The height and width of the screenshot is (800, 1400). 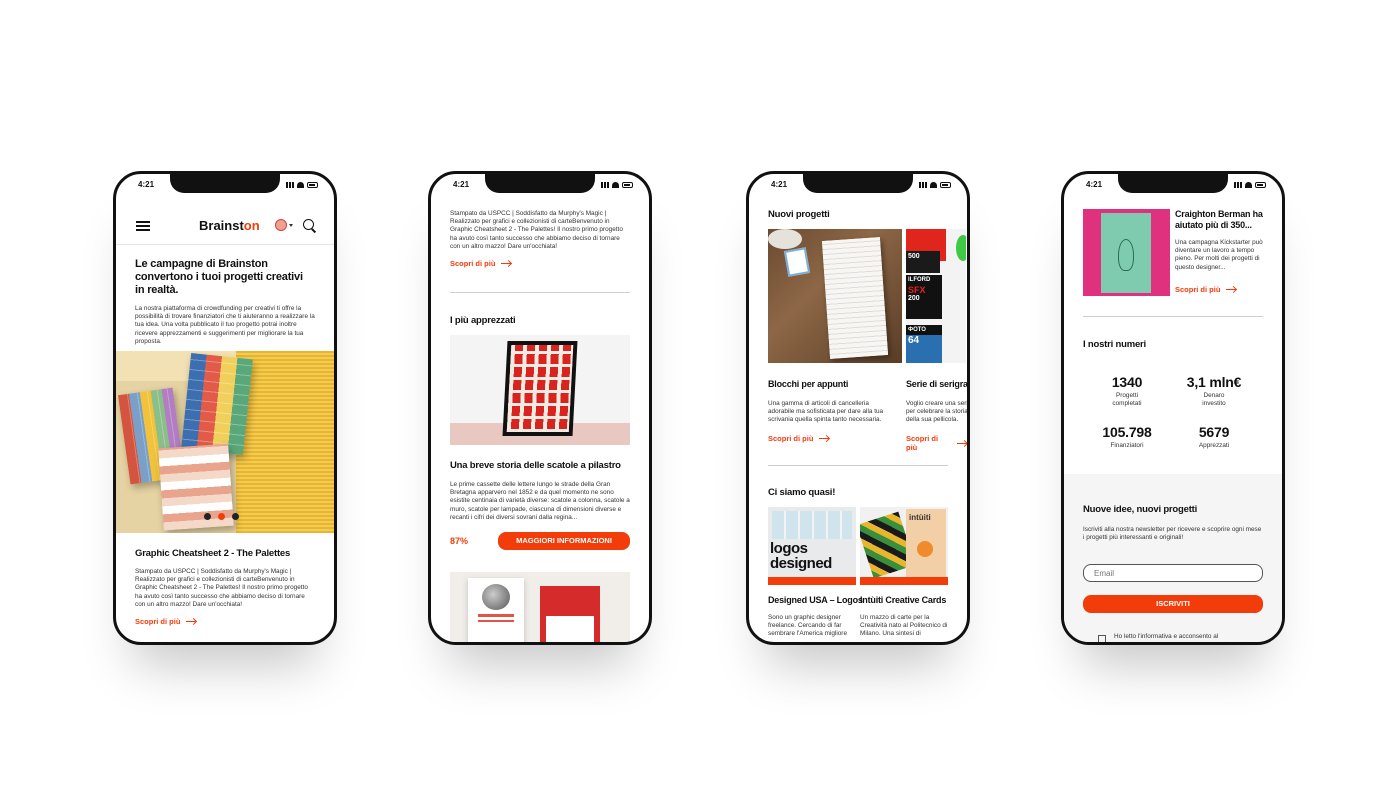 What do you see at coordinates (1126, 252) in the screenshot?
I see `book-thumbnail` at bounding box center [1126, 252].